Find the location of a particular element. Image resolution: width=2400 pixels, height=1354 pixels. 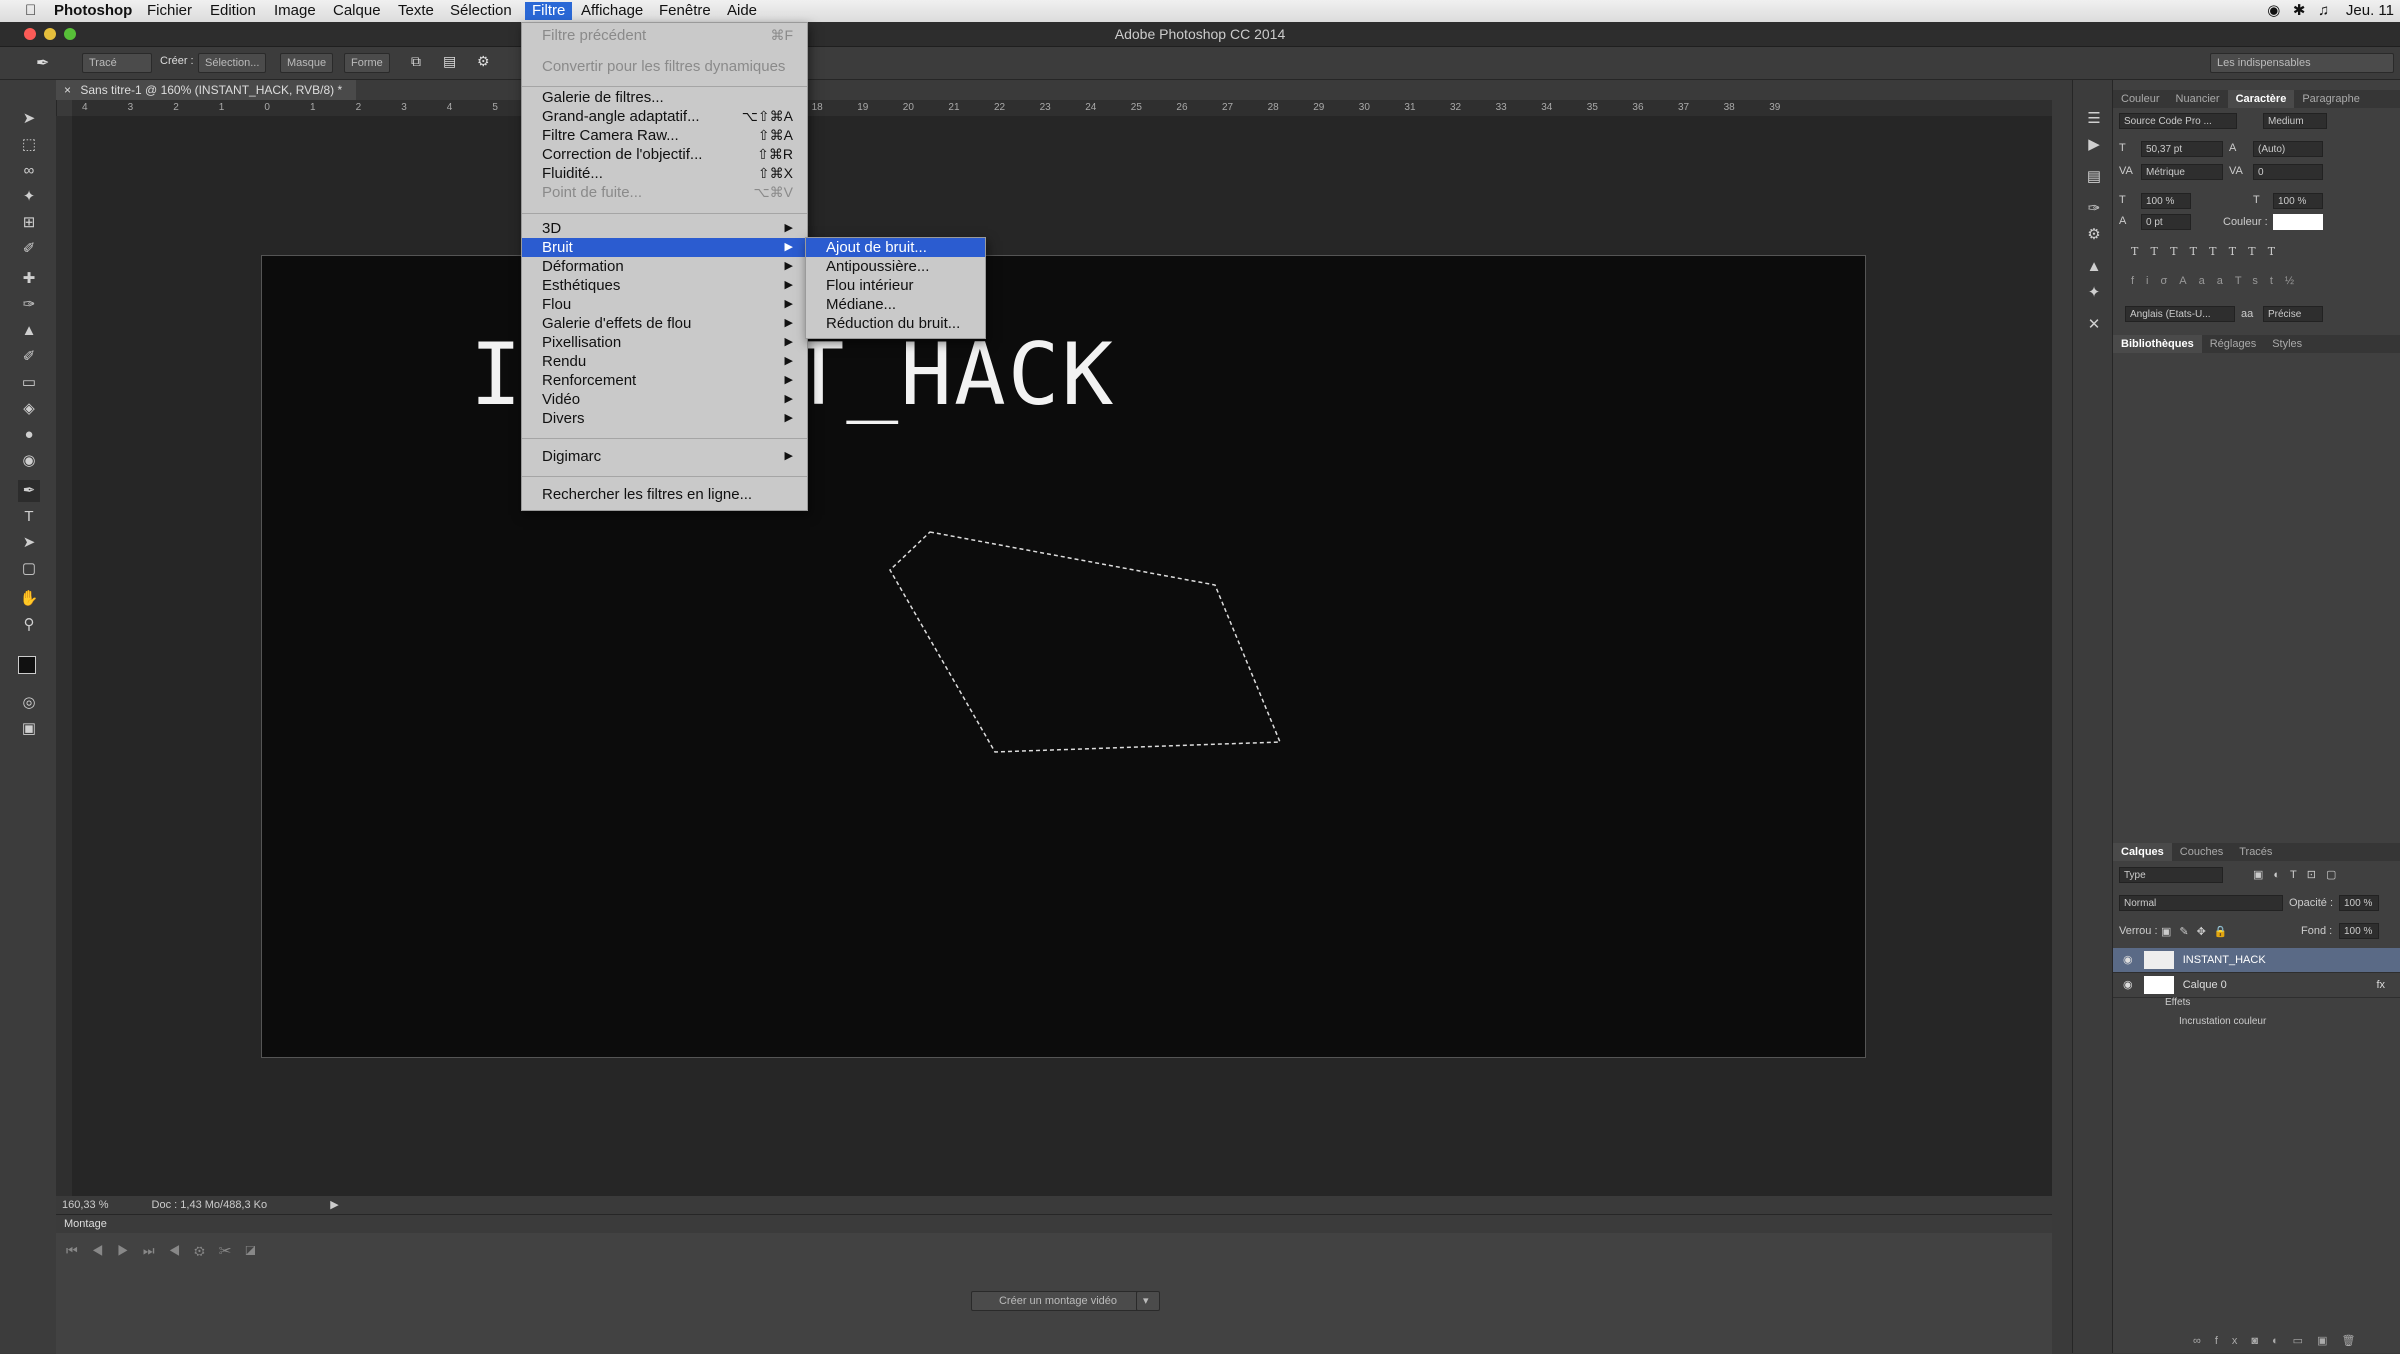

menu-item-digimarc: Digimarc ▶ is located at coordinates (664, 456).